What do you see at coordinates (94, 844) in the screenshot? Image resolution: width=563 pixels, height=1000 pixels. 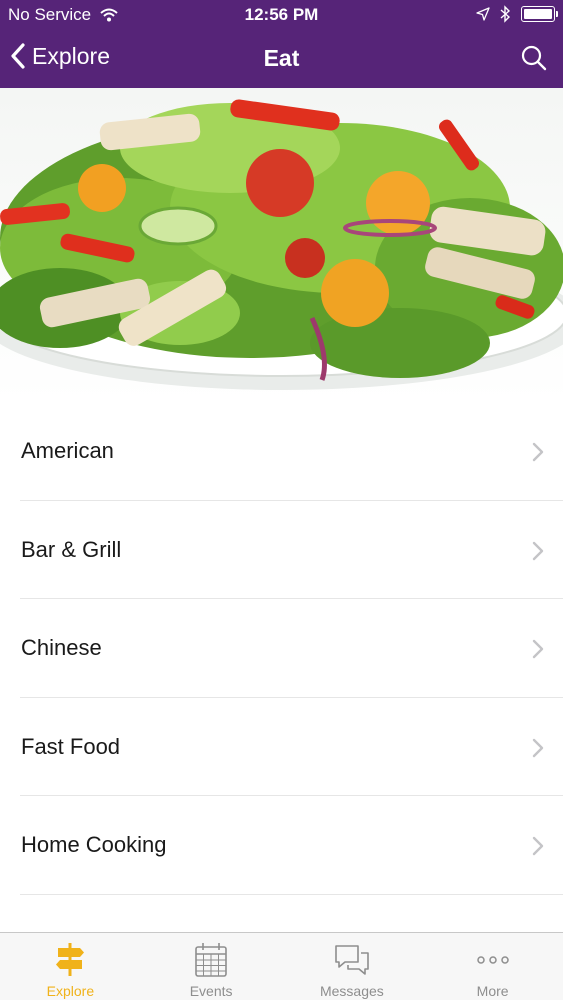 I see `list-item-label: Home Cooking` at bounding box center [94, 844].